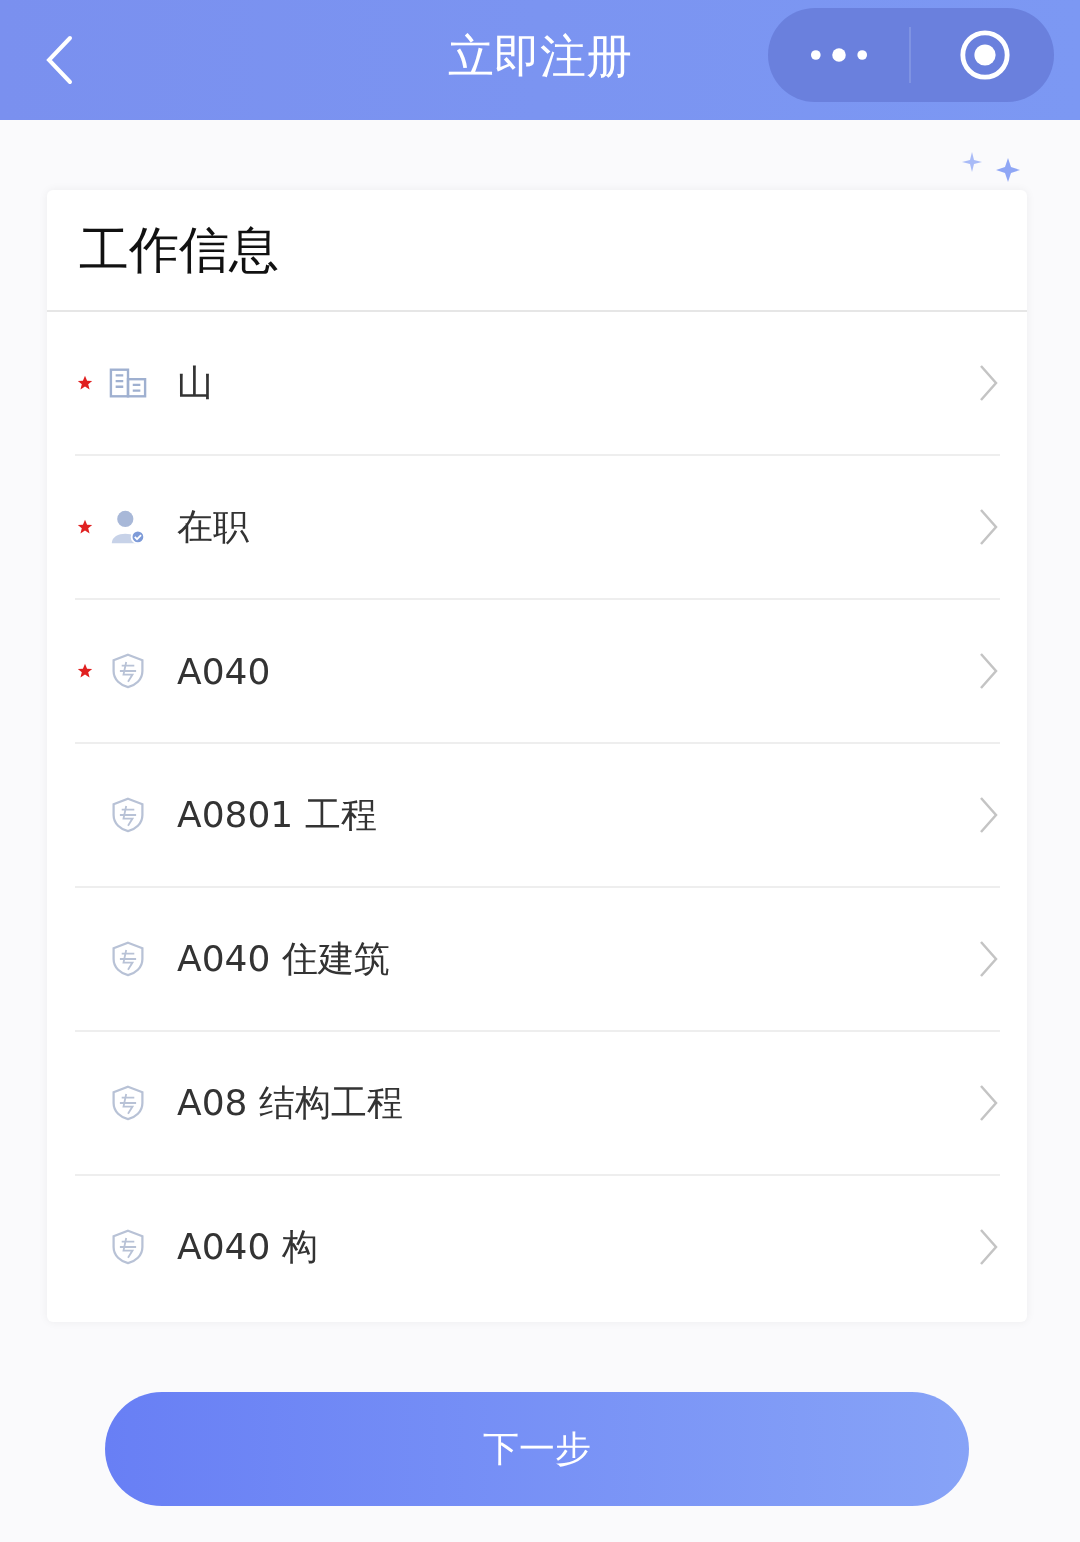  What do you see at coordinates (537, 251) in the screenshot?
I see `section-title: 工作信息` at bounding box center [537, 251].